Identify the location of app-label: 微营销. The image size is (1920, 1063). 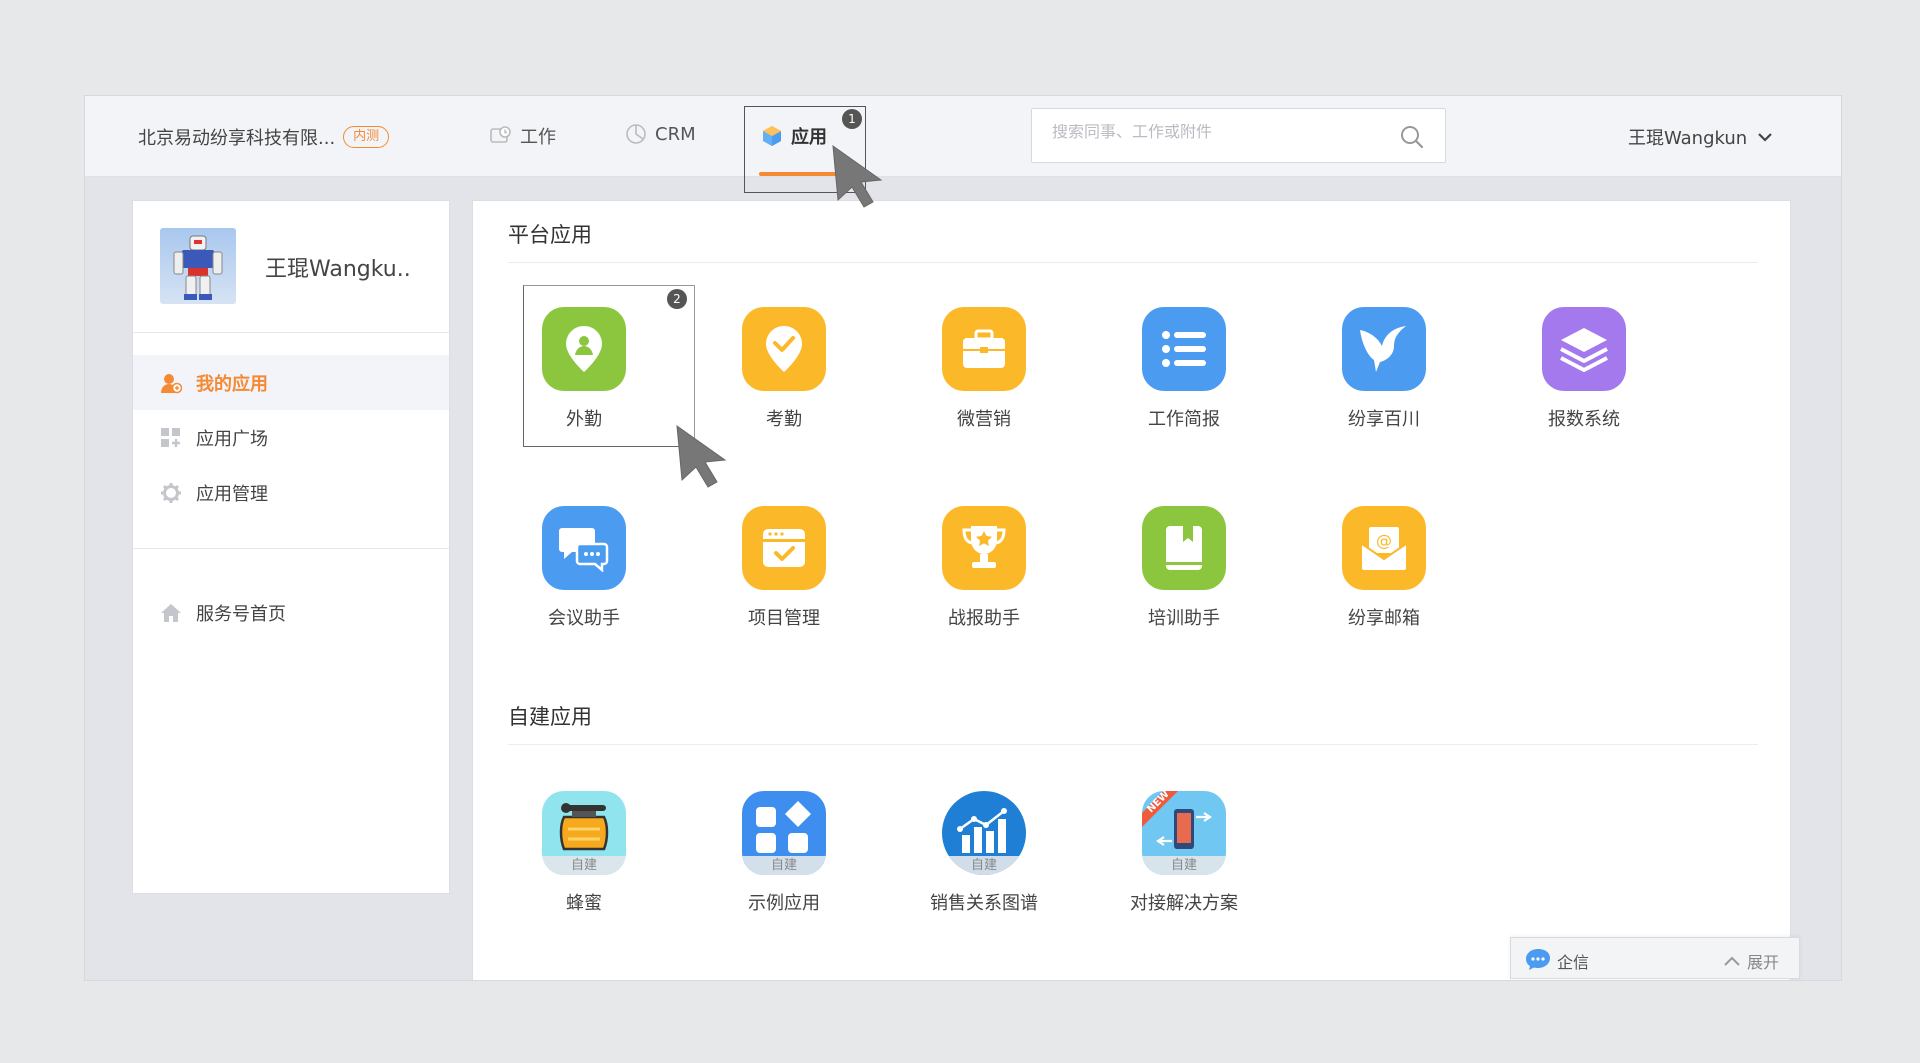
(984, 419).